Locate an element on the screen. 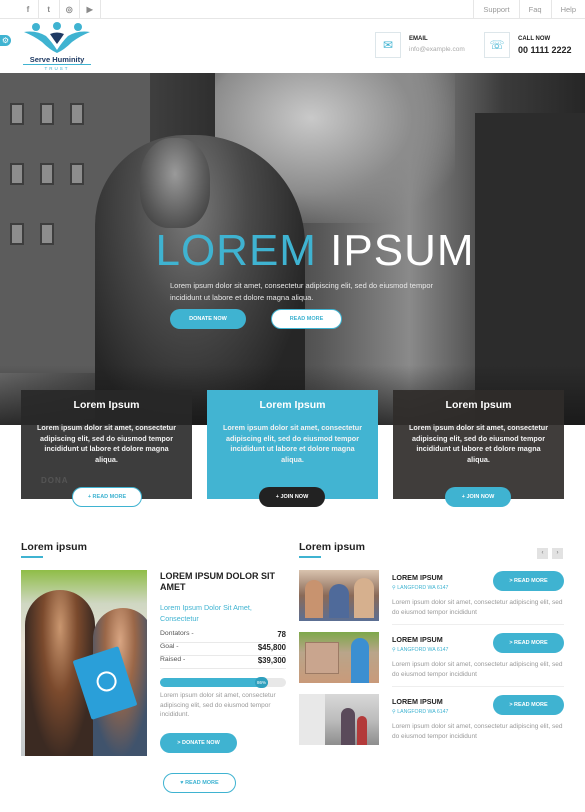 The image size is (585, 812). goal-stat: Goal - $45,800 is located at coordinates (223, 649).